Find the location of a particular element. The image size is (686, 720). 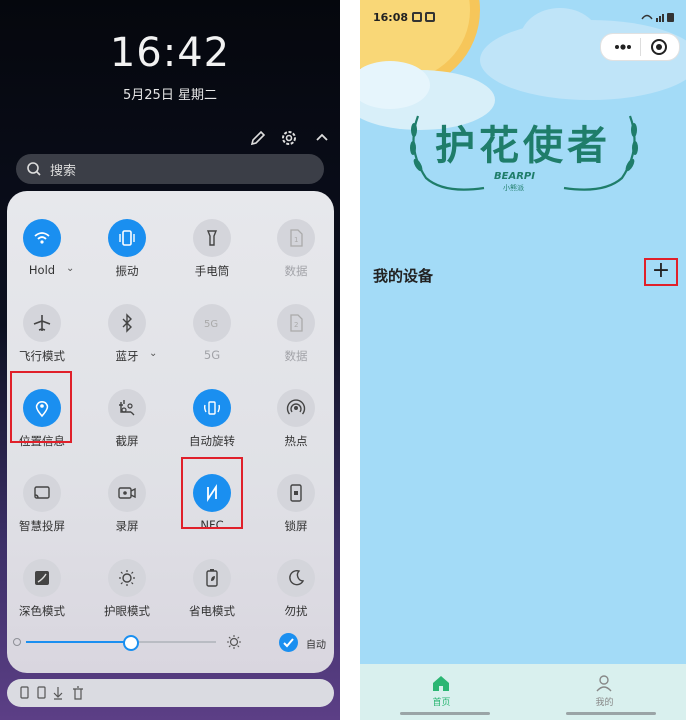

quick-tile-label: 飞行模式 is located at coordinates (42, 356).